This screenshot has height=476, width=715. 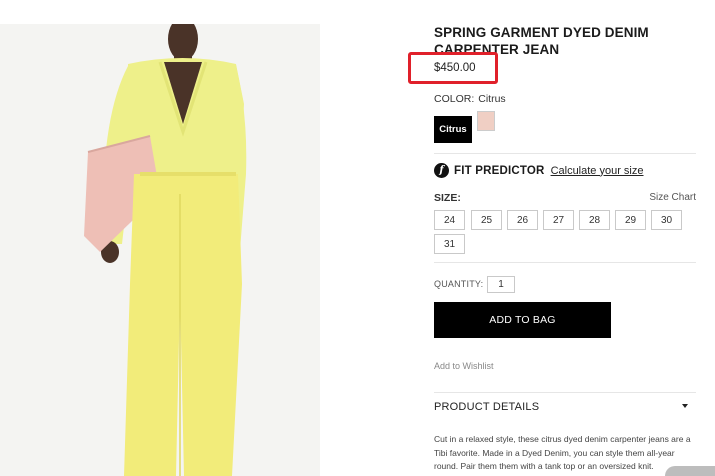 What do you see at coordinates (522, 220) in the screenshot?
I see `size-option-26: 26` at bounding box center [522, 220].